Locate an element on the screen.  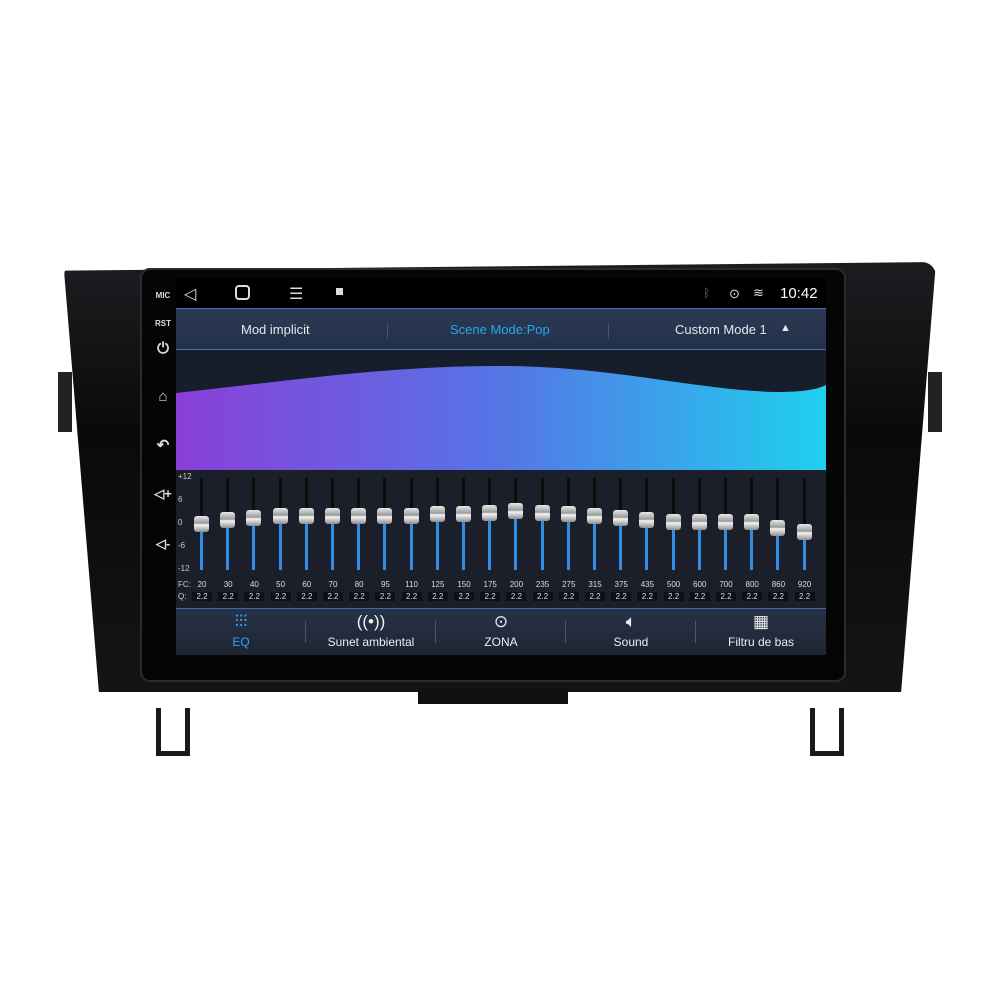
eq-band-slider: 275 2.2 is located at coordinates (569, 541).